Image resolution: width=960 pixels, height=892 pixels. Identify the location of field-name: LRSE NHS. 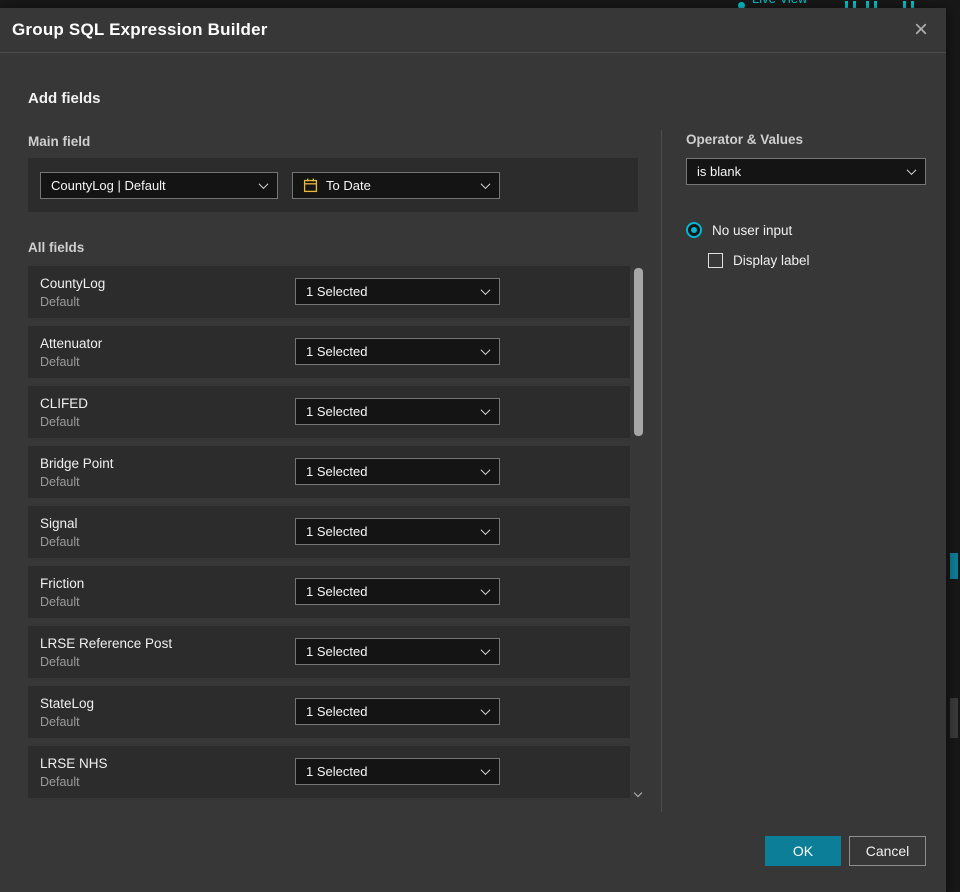
(74, 763).